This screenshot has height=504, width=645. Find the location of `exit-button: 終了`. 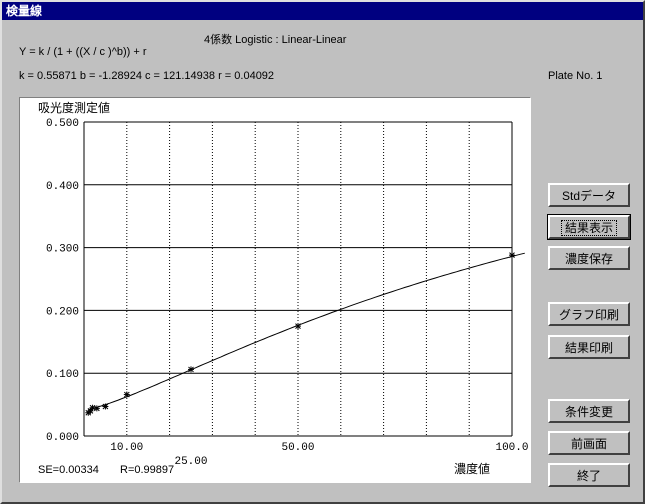

exit-button: 終了 is located at coordinates (589, 475).